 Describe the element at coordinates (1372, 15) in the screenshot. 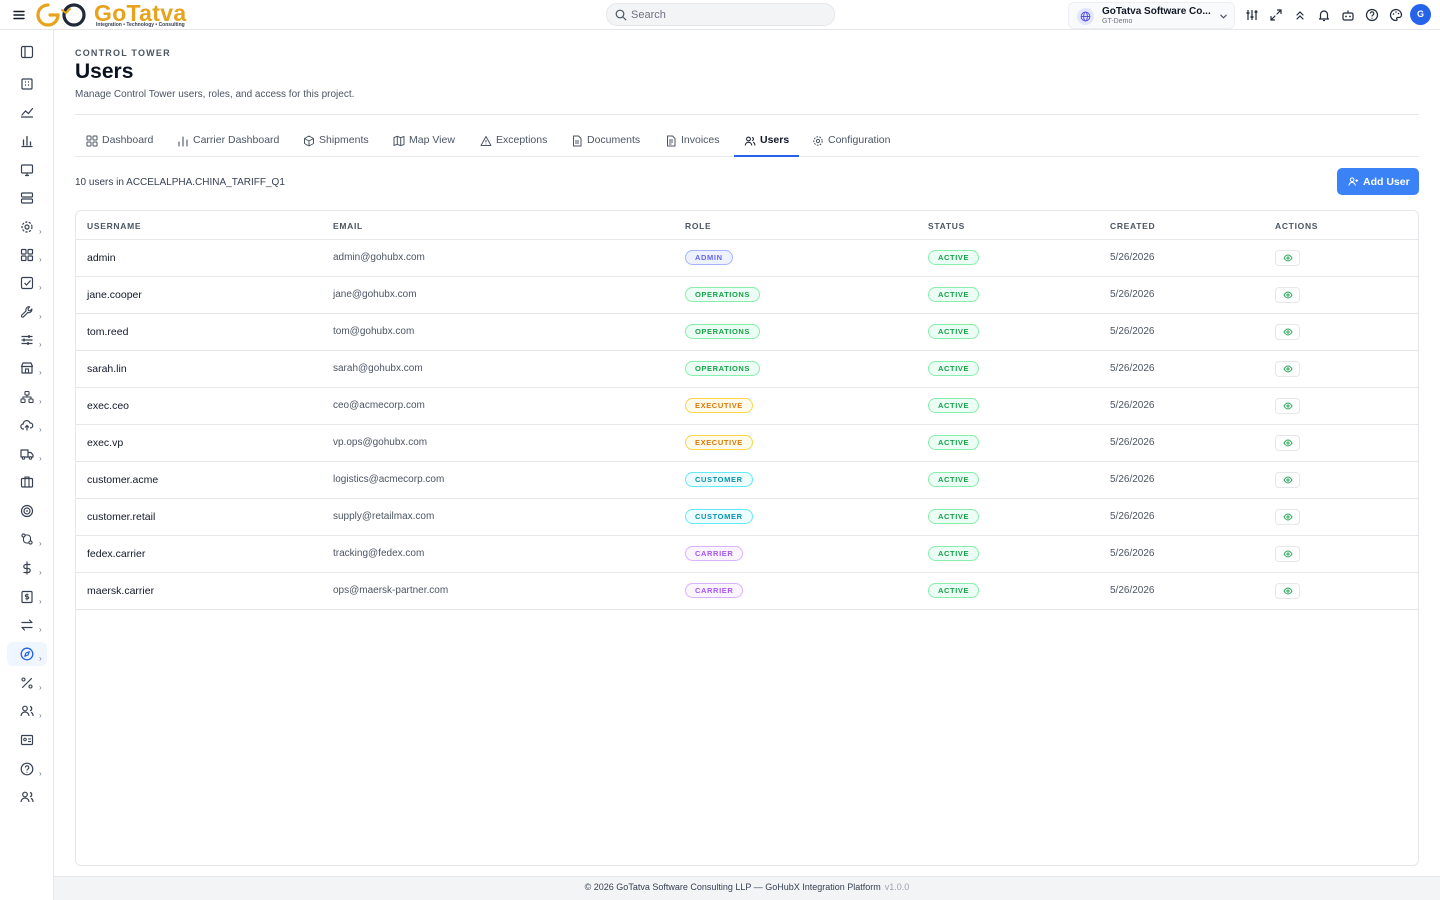

I see `help-icon` at that location.